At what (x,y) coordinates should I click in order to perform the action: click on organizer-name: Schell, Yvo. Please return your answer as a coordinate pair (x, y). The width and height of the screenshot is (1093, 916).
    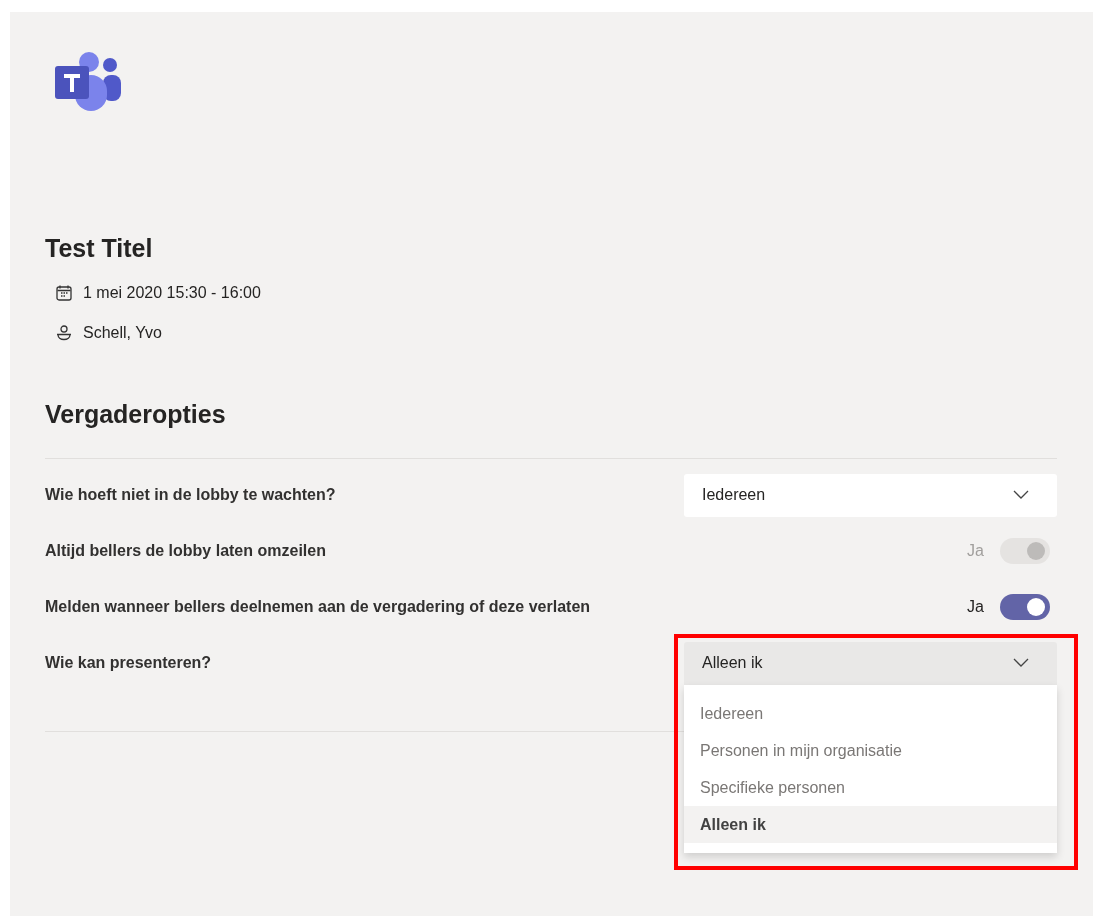
    Looking at the image, I should click on (122, 333).